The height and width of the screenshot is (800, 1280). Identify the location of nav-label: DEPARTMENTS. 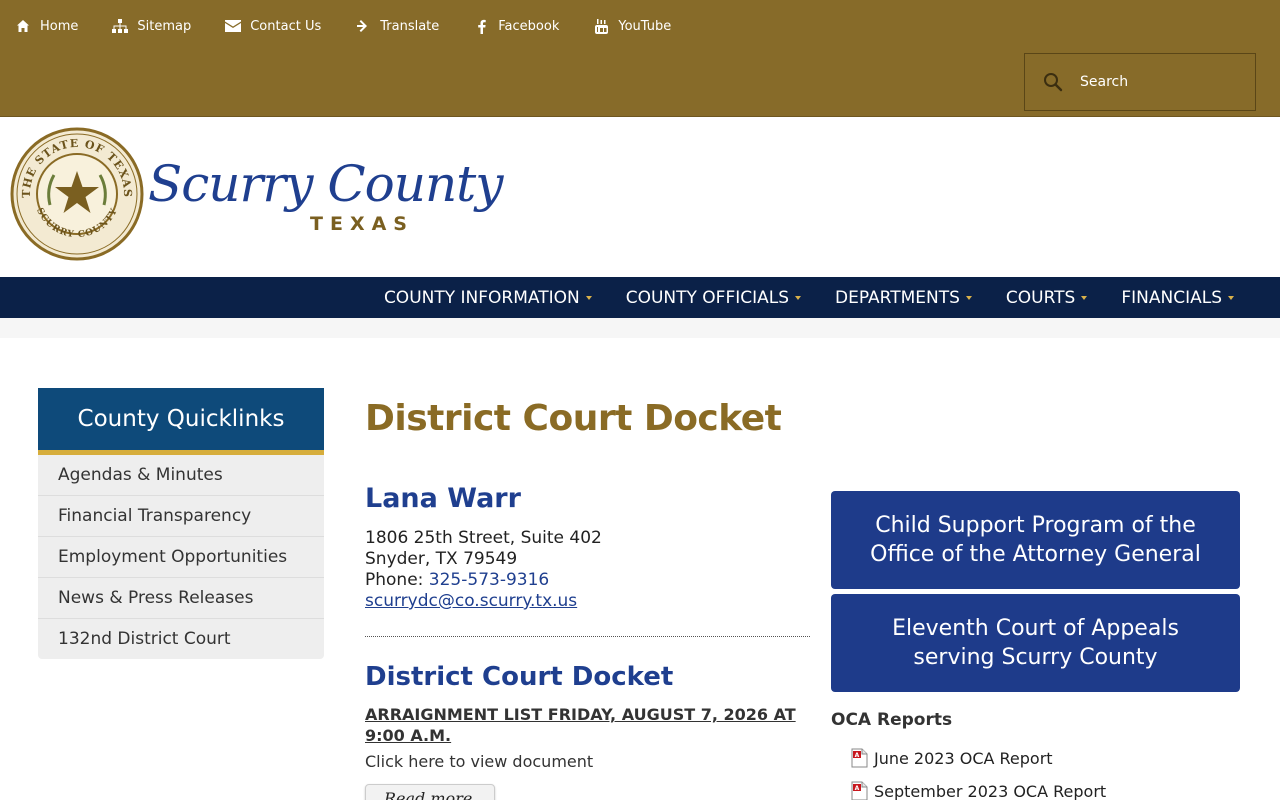
(897, 297).